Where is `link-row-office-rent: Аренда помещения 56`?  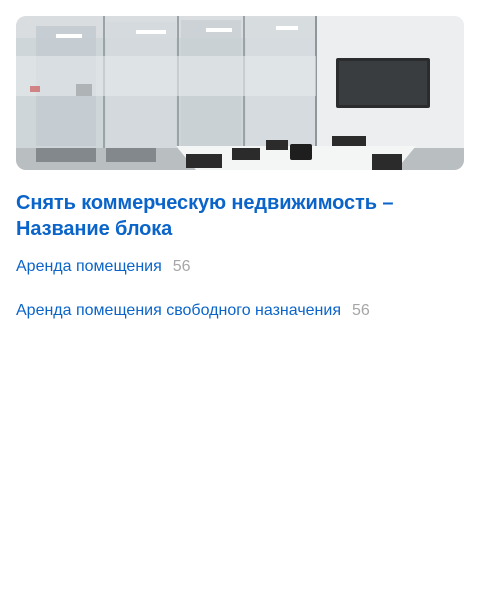
link-row-office-rent: Аренда помещения 56 is located at coordinates (240, 271).